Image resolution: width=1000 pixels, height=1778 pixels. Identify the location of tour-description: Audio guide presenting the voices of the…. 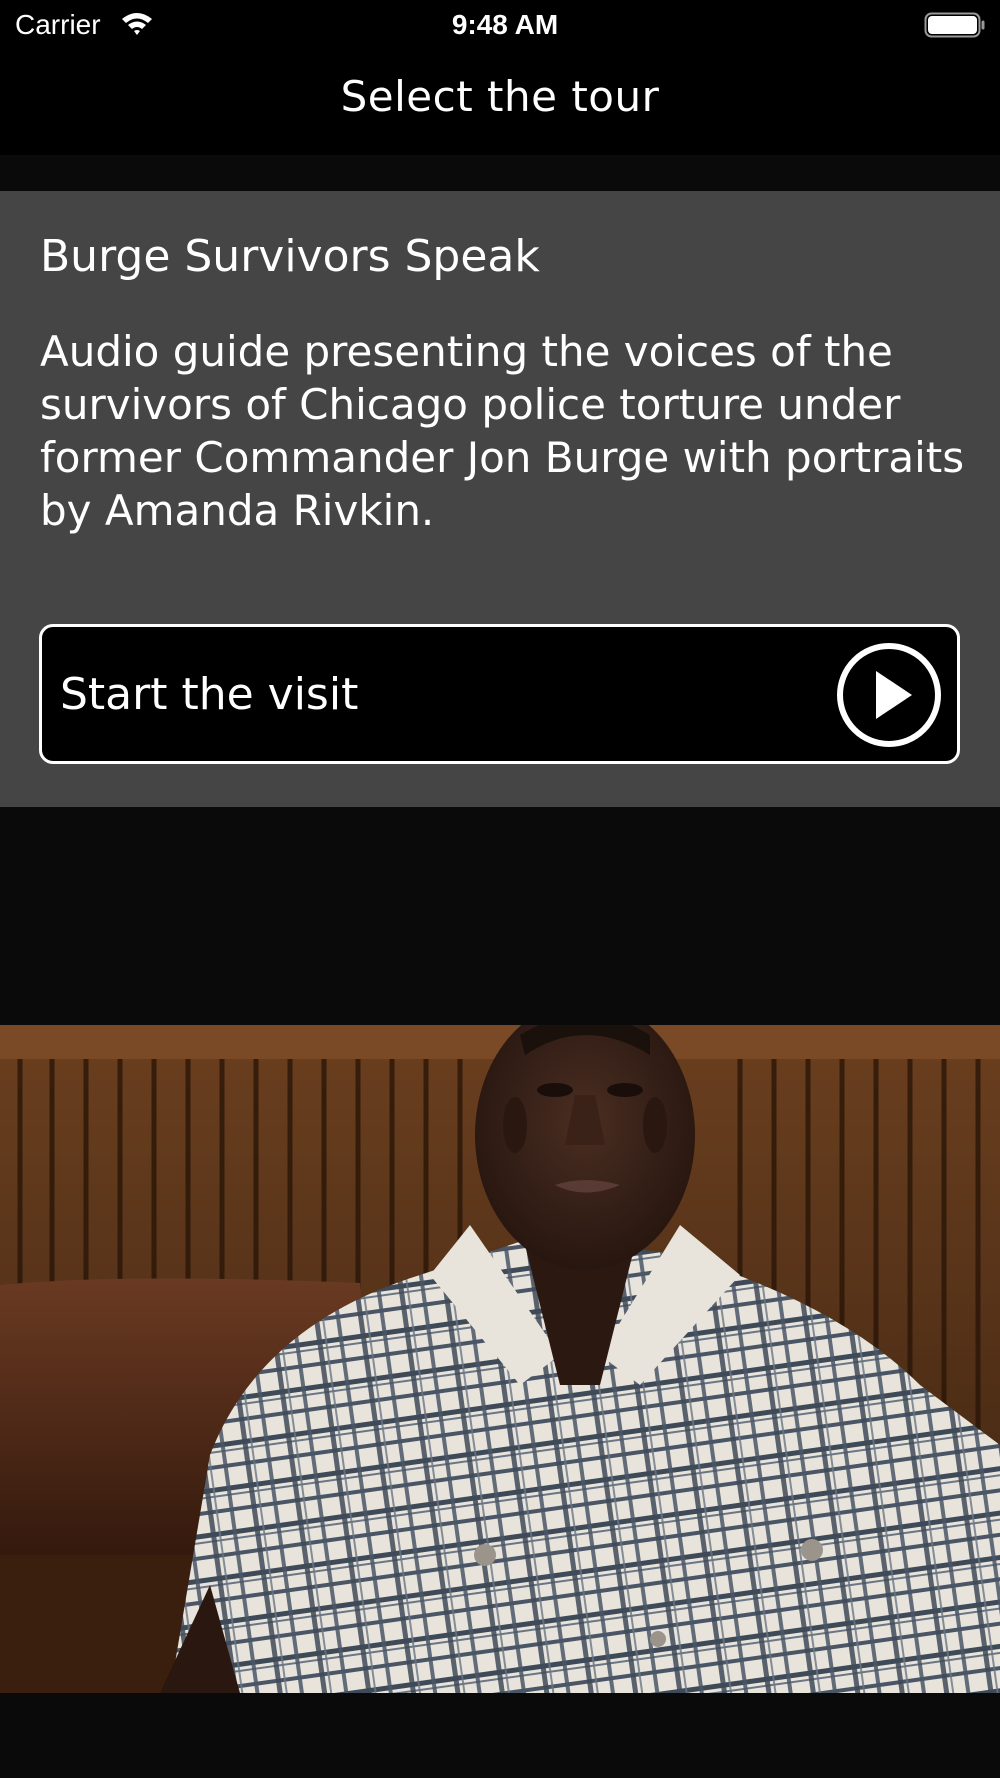
(502, 431).